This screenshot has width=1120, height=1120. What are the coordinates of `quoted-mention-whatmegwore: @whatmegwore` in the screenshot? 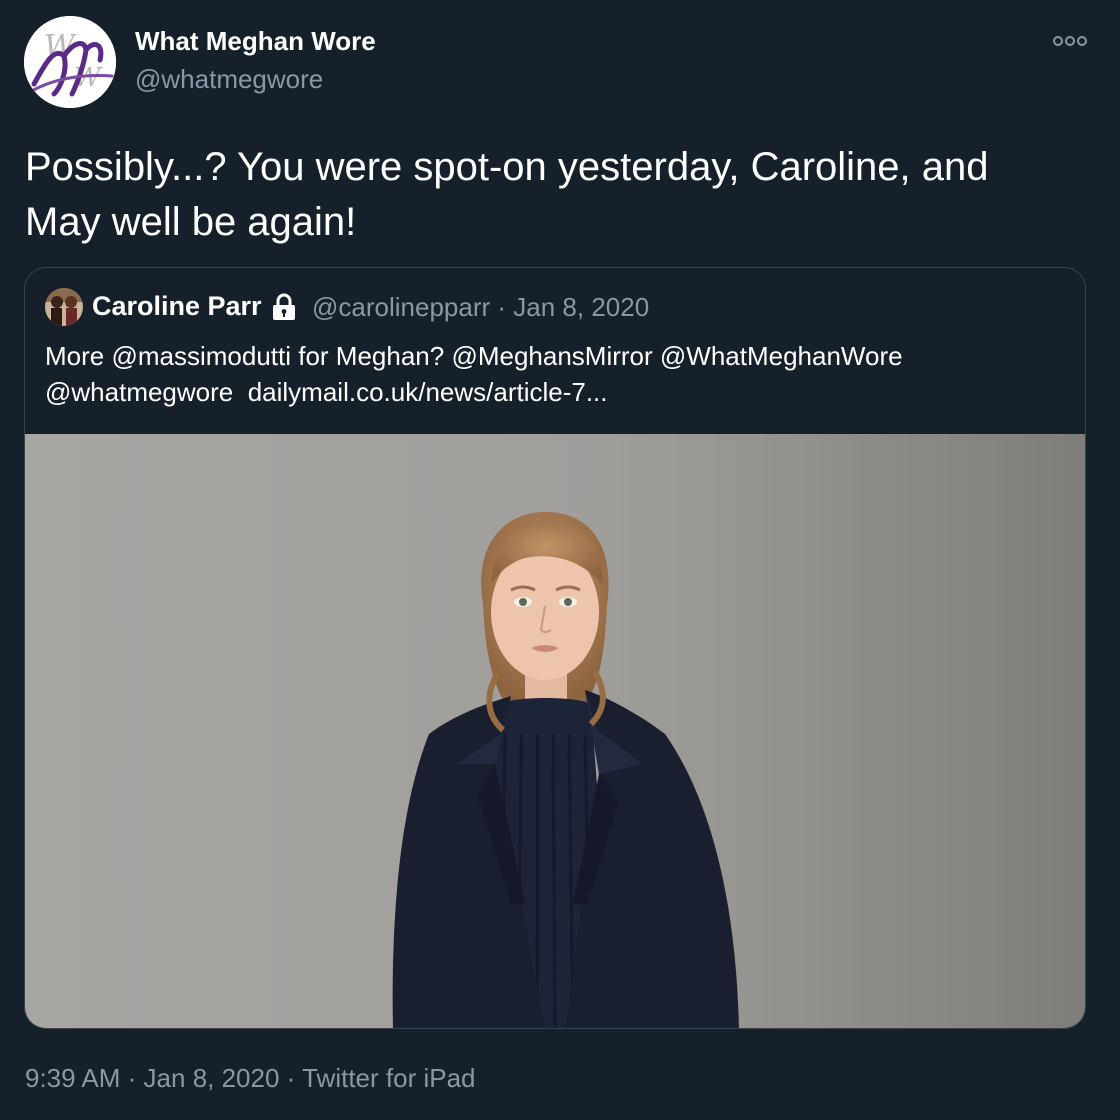 It's located at (139, 392).